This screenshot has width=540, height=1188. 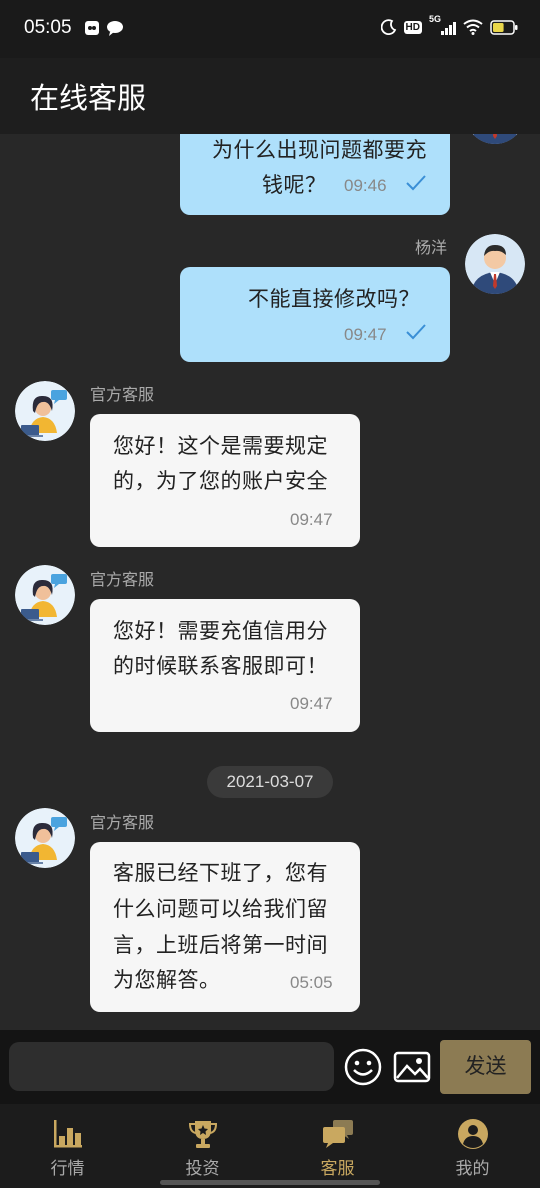 I want to click on message-text: 言，上班后将第一时间, so click(x=220, y=945).